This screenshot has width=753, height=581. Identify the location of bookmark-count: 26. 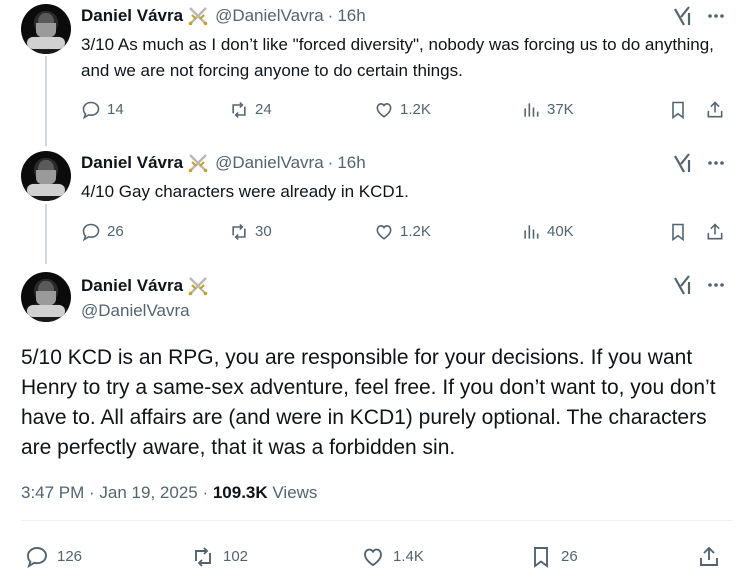
(569, 556).